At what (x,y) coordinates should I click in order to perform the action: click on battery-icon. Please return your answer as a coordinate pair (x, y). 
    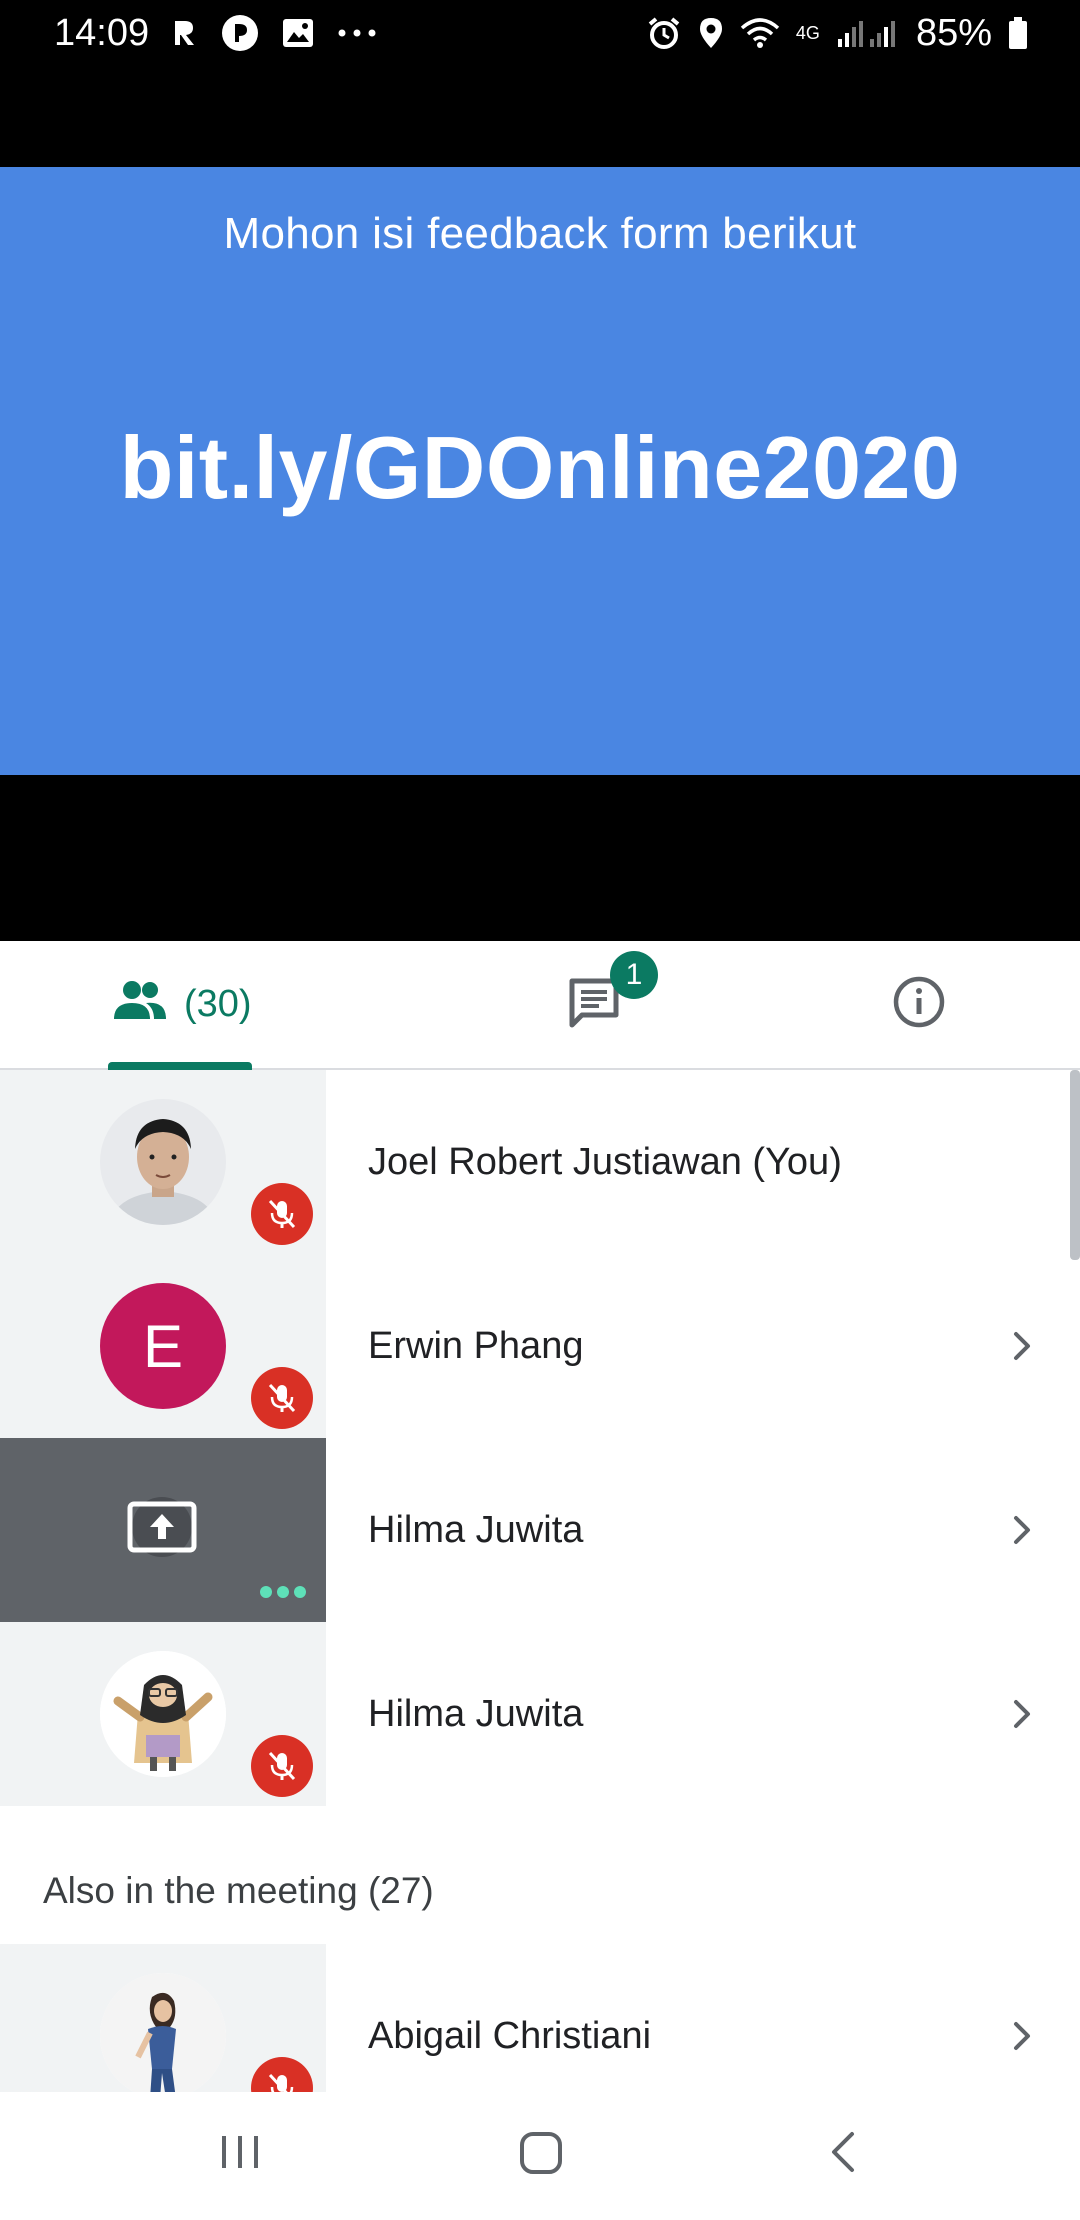
    Looking at the image, I should click on (1018, 33).